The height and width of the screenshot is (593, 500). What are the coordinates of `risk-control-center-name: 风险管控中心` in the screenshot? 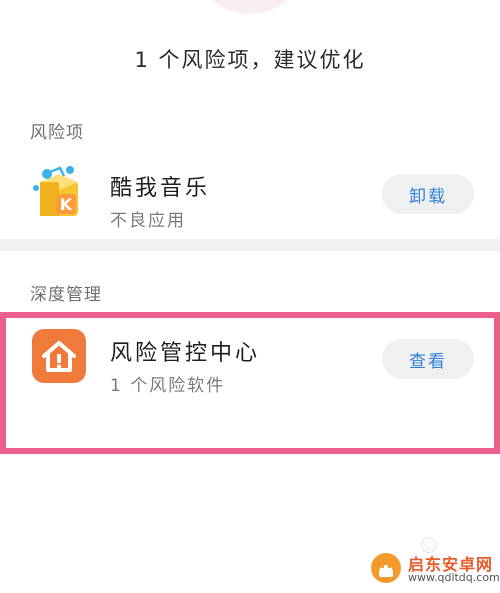 It's located at (185, 353).